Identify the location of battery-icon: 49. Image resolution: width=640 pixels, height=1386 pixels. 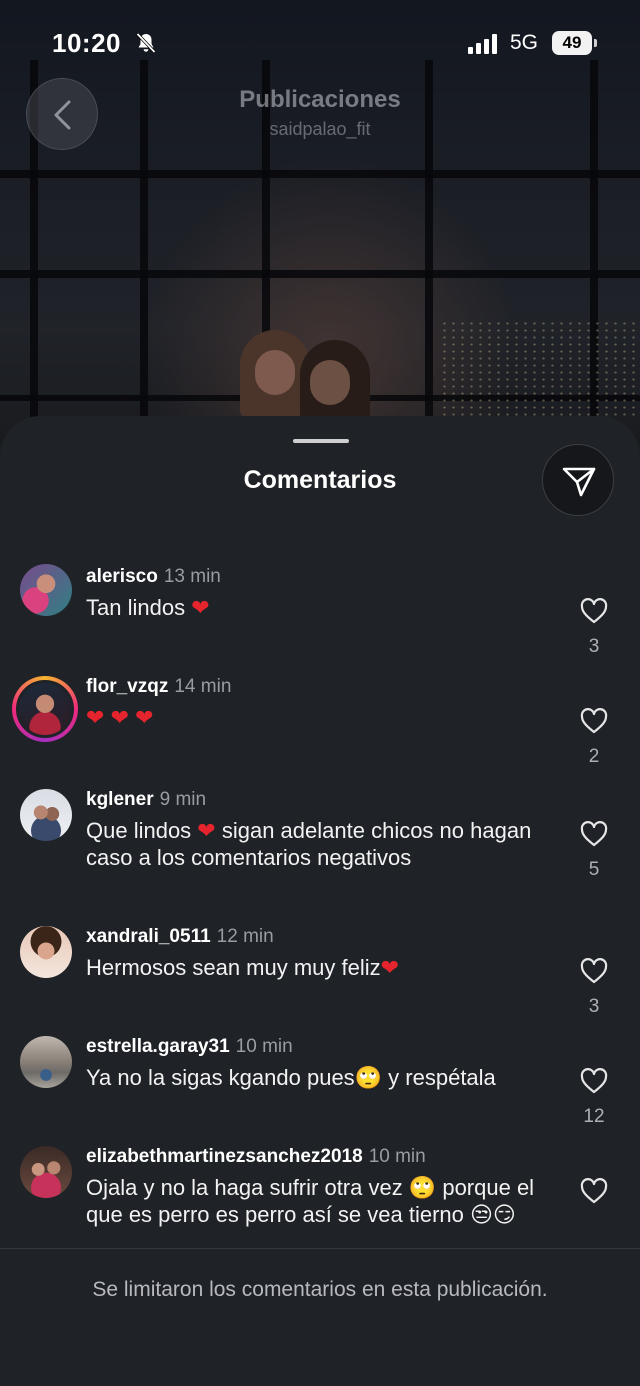
(572, 43).